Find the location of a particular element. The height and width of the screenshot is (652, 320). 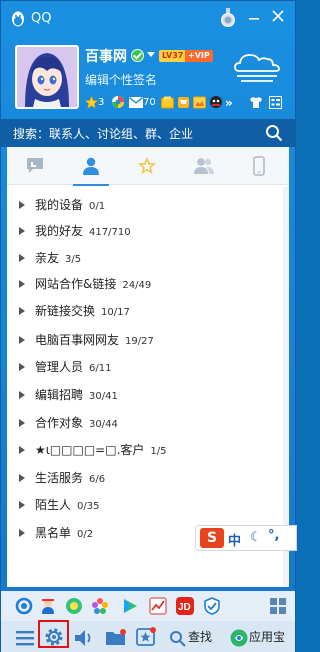

qq-game-icon is located at coordinates (48, 606).